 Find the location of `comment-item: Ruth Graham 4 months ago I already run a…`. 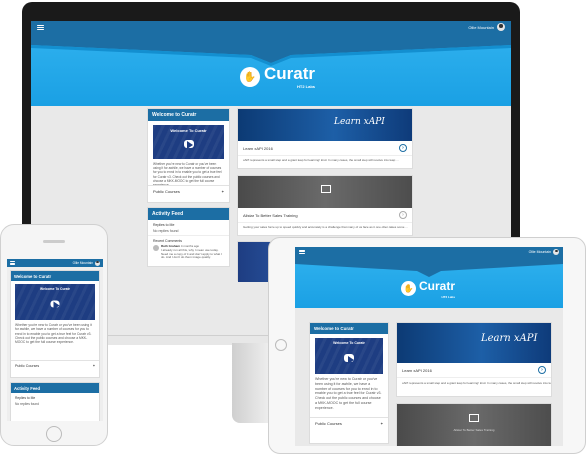

comment-item: Ruth Graham 4 months ago I already run a… is located at coordinates (188, 252).